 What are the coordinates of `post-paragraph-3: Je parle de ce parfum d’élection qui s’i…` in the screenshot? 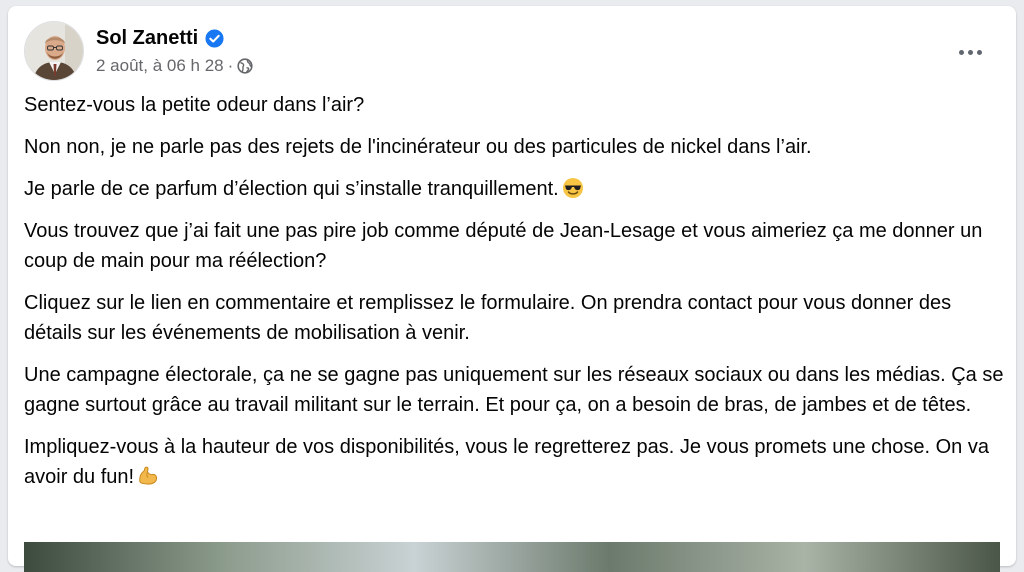 It's located at (514, 189).